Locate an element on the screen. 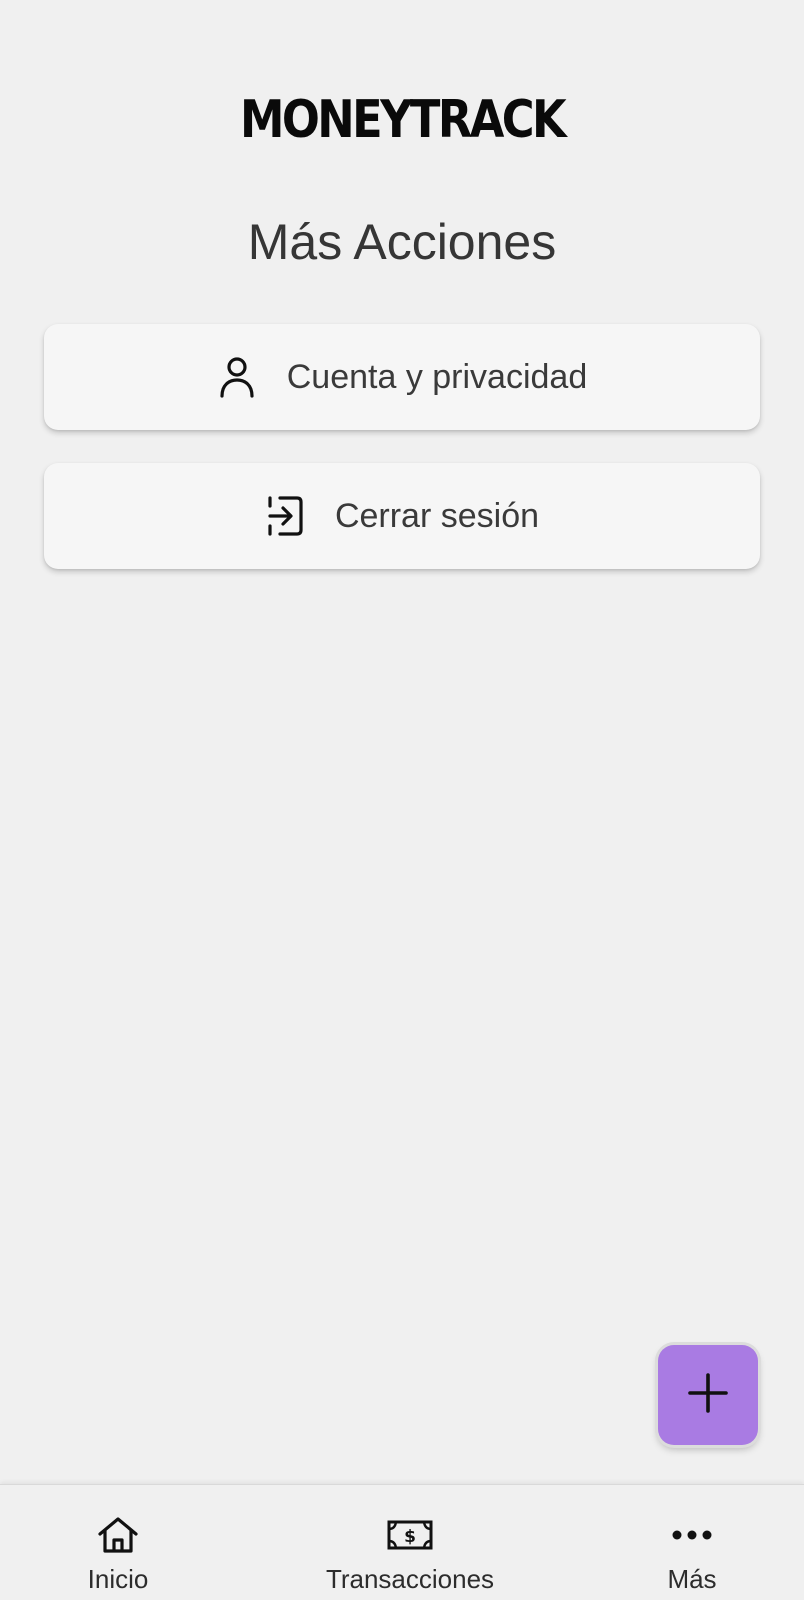 The width and height of the screenshot is (804, 1600). logout-icon is located at coordinates (285, 516).